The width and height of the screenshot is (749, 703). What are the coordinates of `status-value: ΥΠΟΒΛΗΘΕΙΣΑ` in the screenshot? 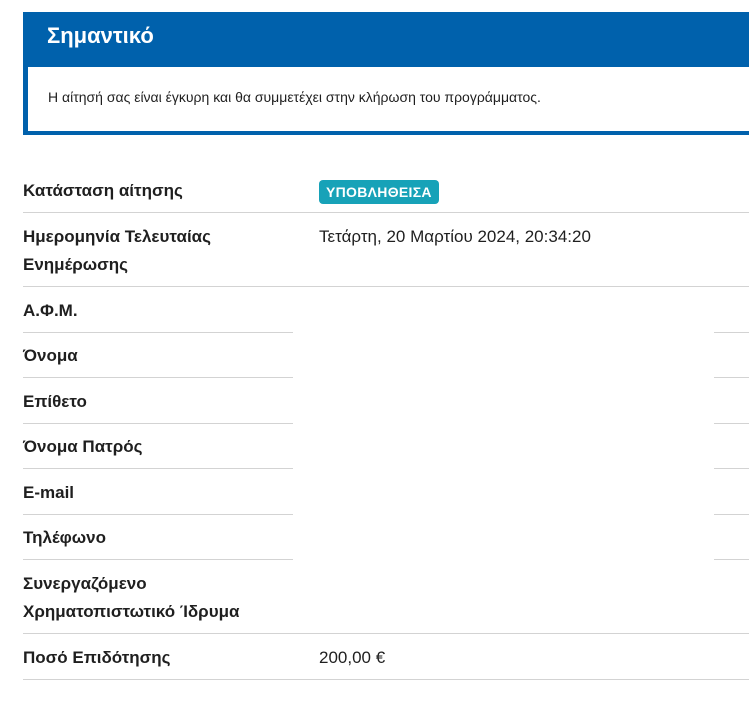 It's located at (379, 192).